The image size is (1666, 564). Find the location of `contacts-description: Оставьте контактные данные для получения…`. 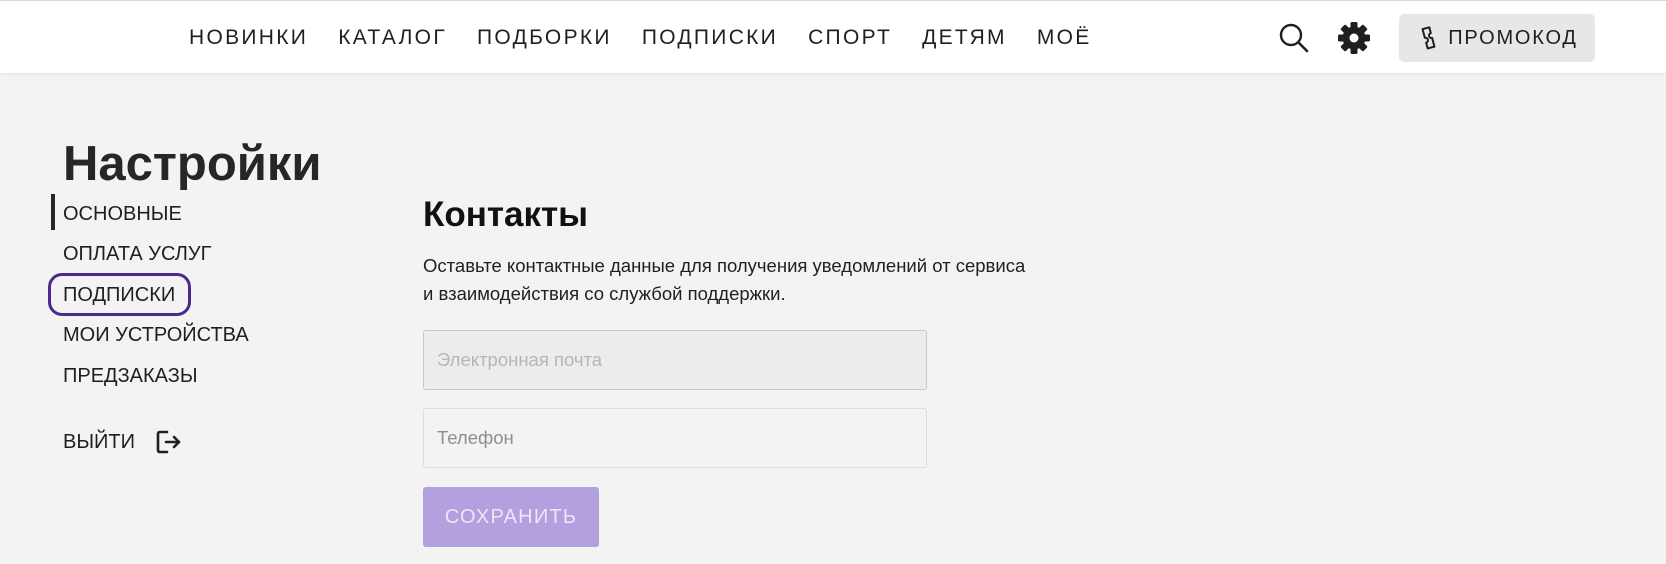

contacts-description: Оставьте контактные данные для получения… is located at coordinates (763, 280).